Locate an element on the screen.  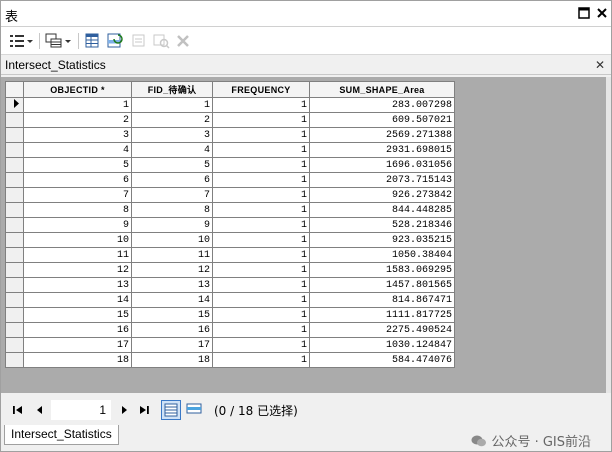
table-row: 7 7 1 926.273842 is located at coordinates (230, 195).